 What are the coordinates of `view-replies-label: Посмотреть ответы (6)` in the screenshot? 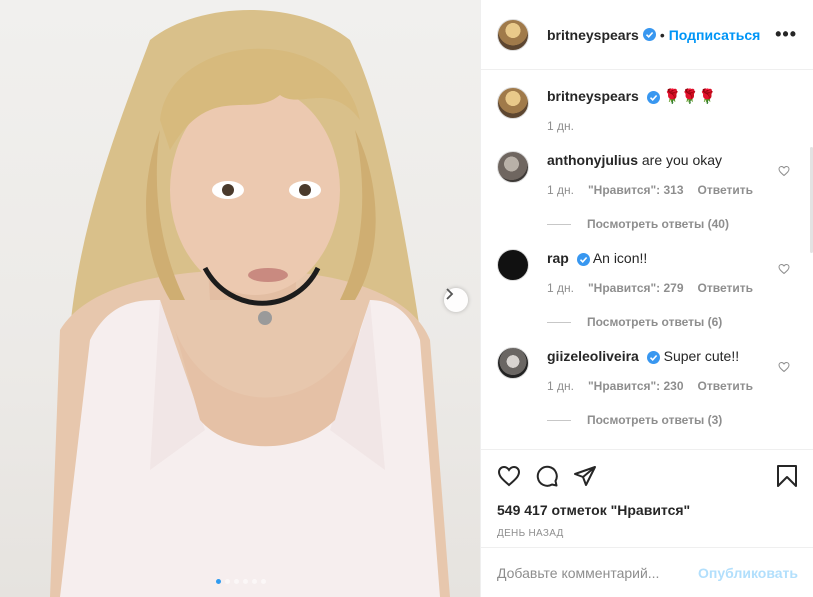 It's located at (654, 322).